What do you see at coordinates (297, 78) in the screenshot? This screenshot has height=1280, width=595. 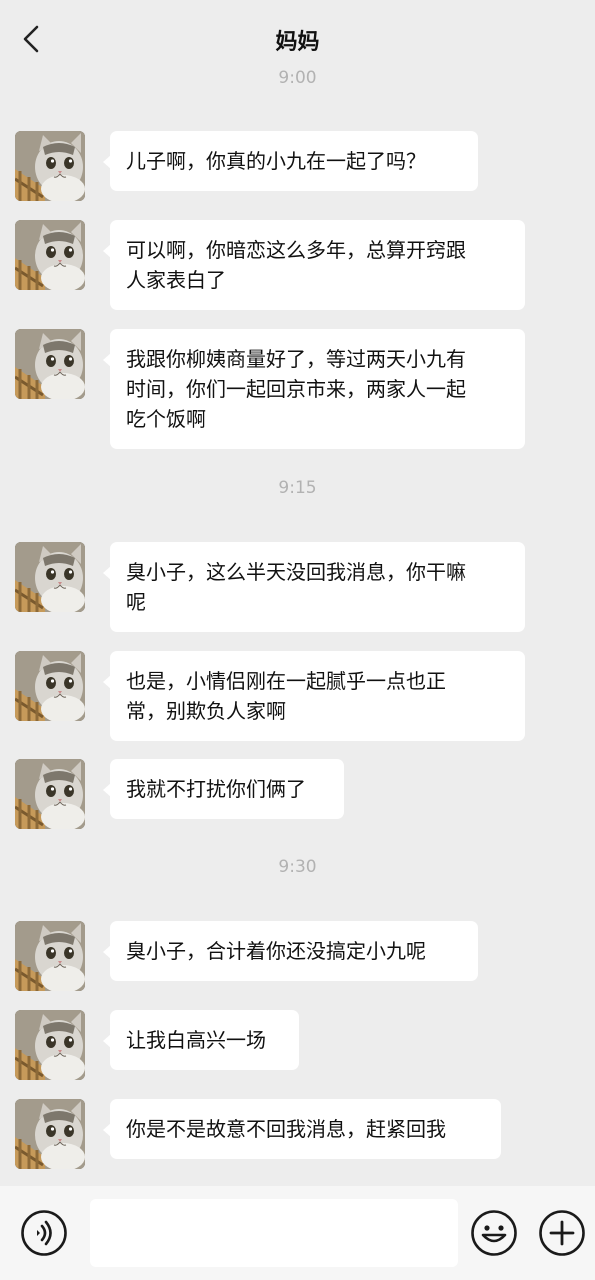 I see `timestamp: 9:00` at bounding box center [297, 78].